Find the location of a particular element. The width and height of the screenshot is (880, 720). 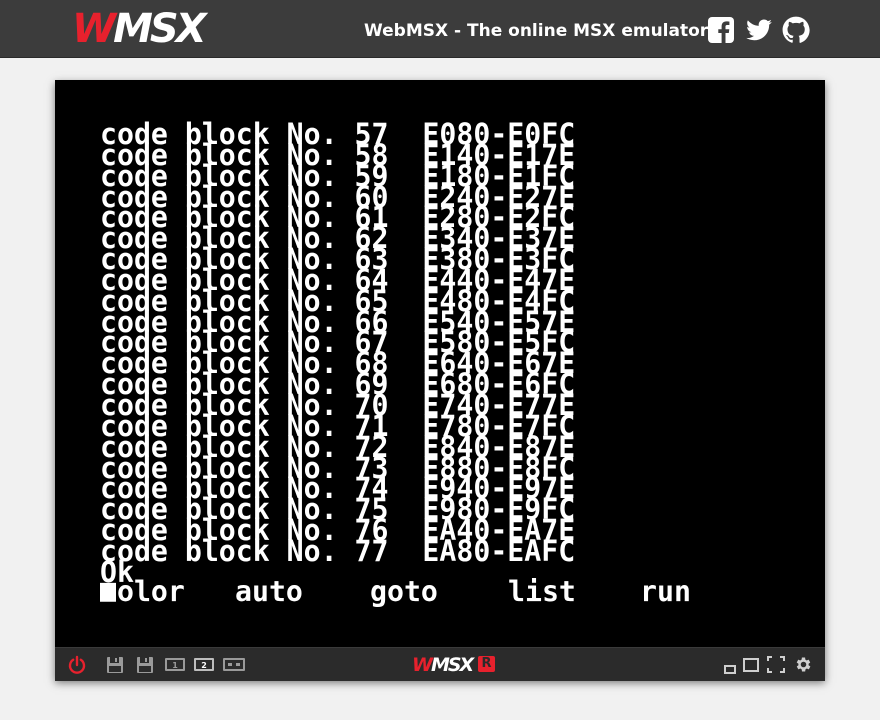

bar-logo: WMSX is located at coordinates (443, 665).